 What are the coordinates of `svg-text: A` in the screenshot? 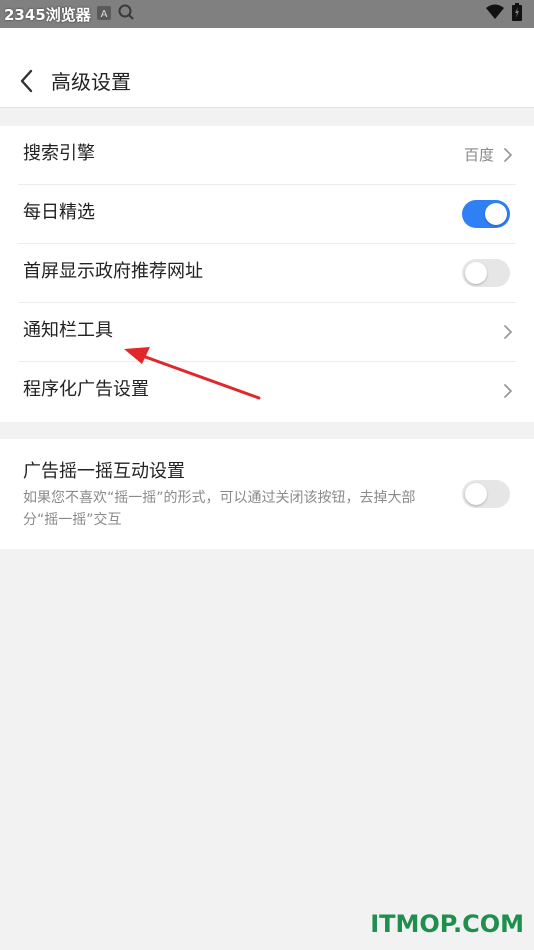 It's located at (103, 14).